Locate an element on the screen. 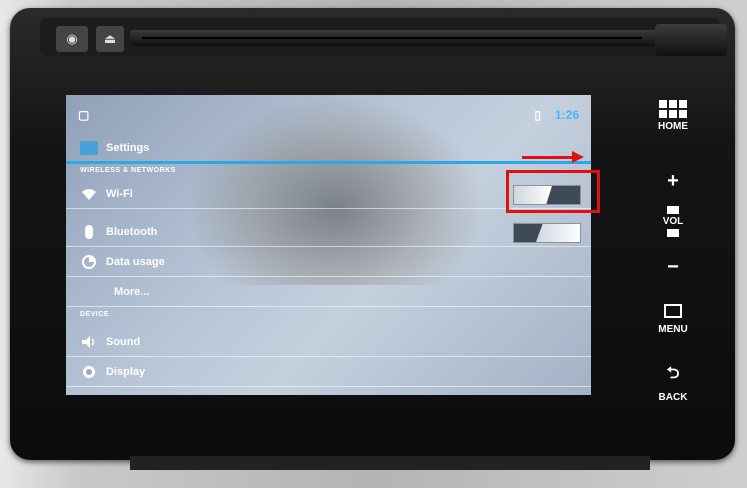 The height and width of the screenshot is (488, 747). settings-item-label: Sound is located at coordinates (123, 341).